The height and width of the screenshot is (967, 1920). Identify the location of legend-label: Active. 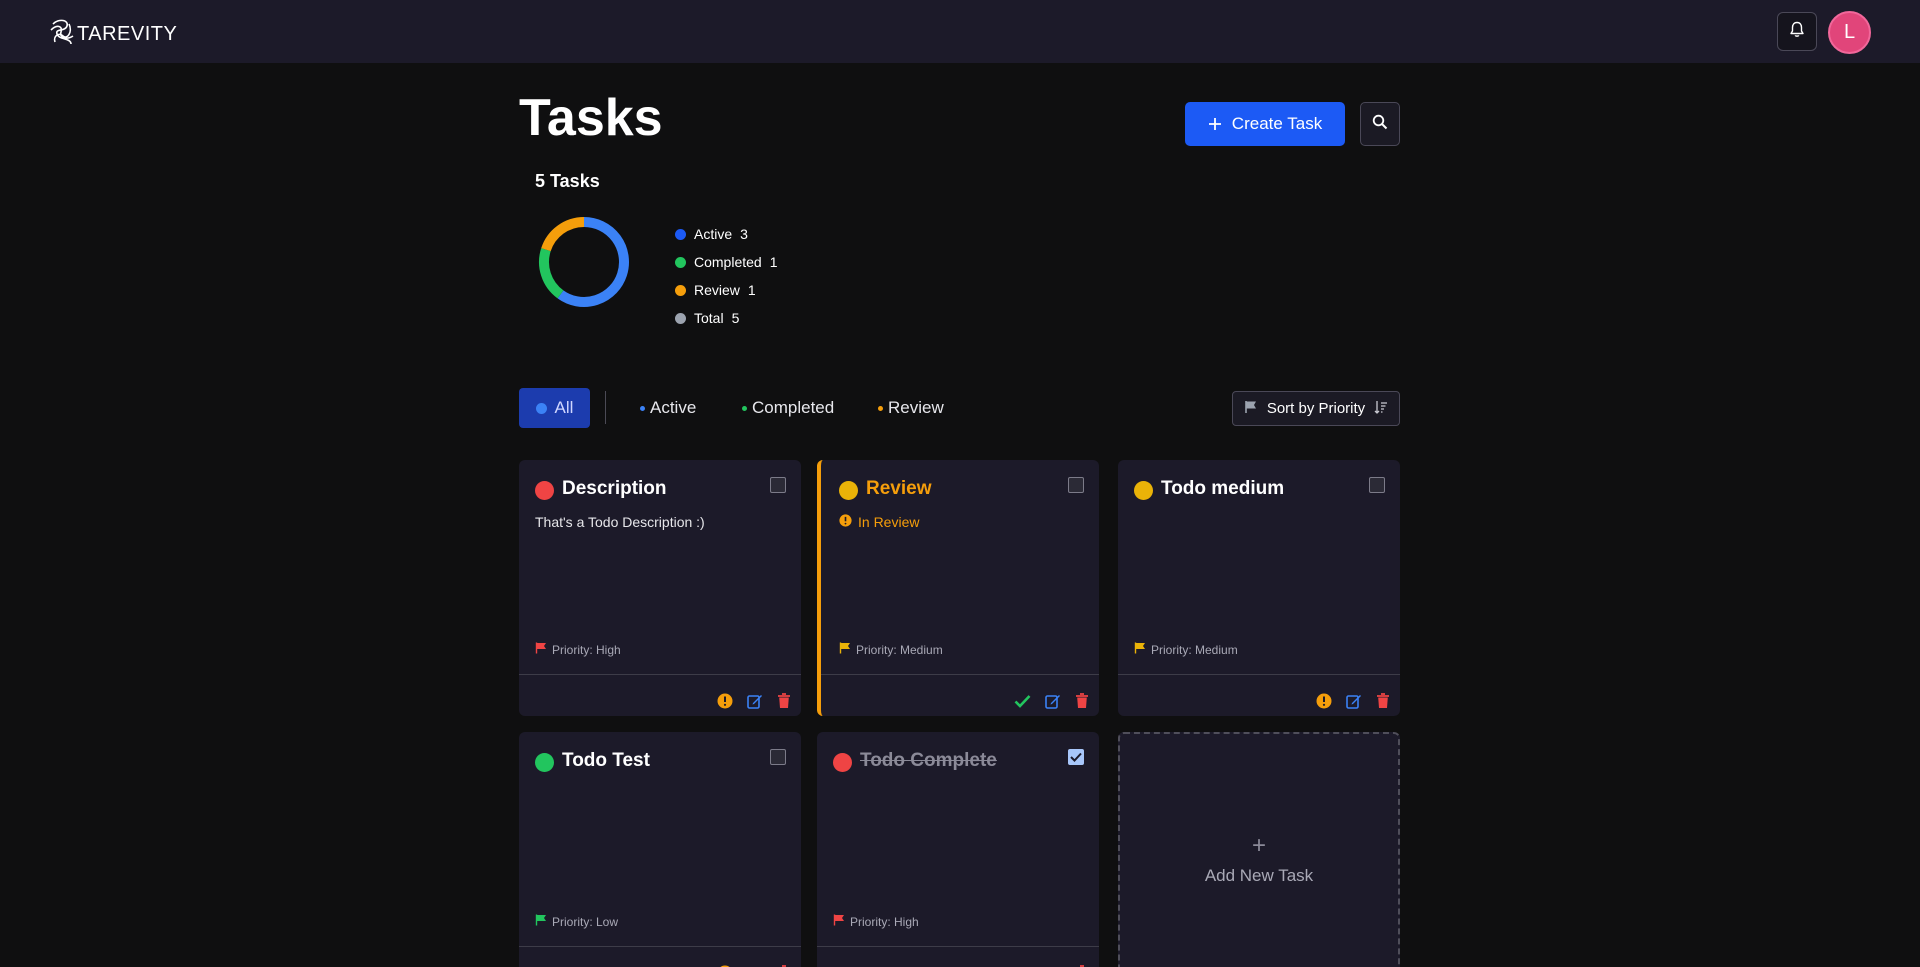
(713, 234).